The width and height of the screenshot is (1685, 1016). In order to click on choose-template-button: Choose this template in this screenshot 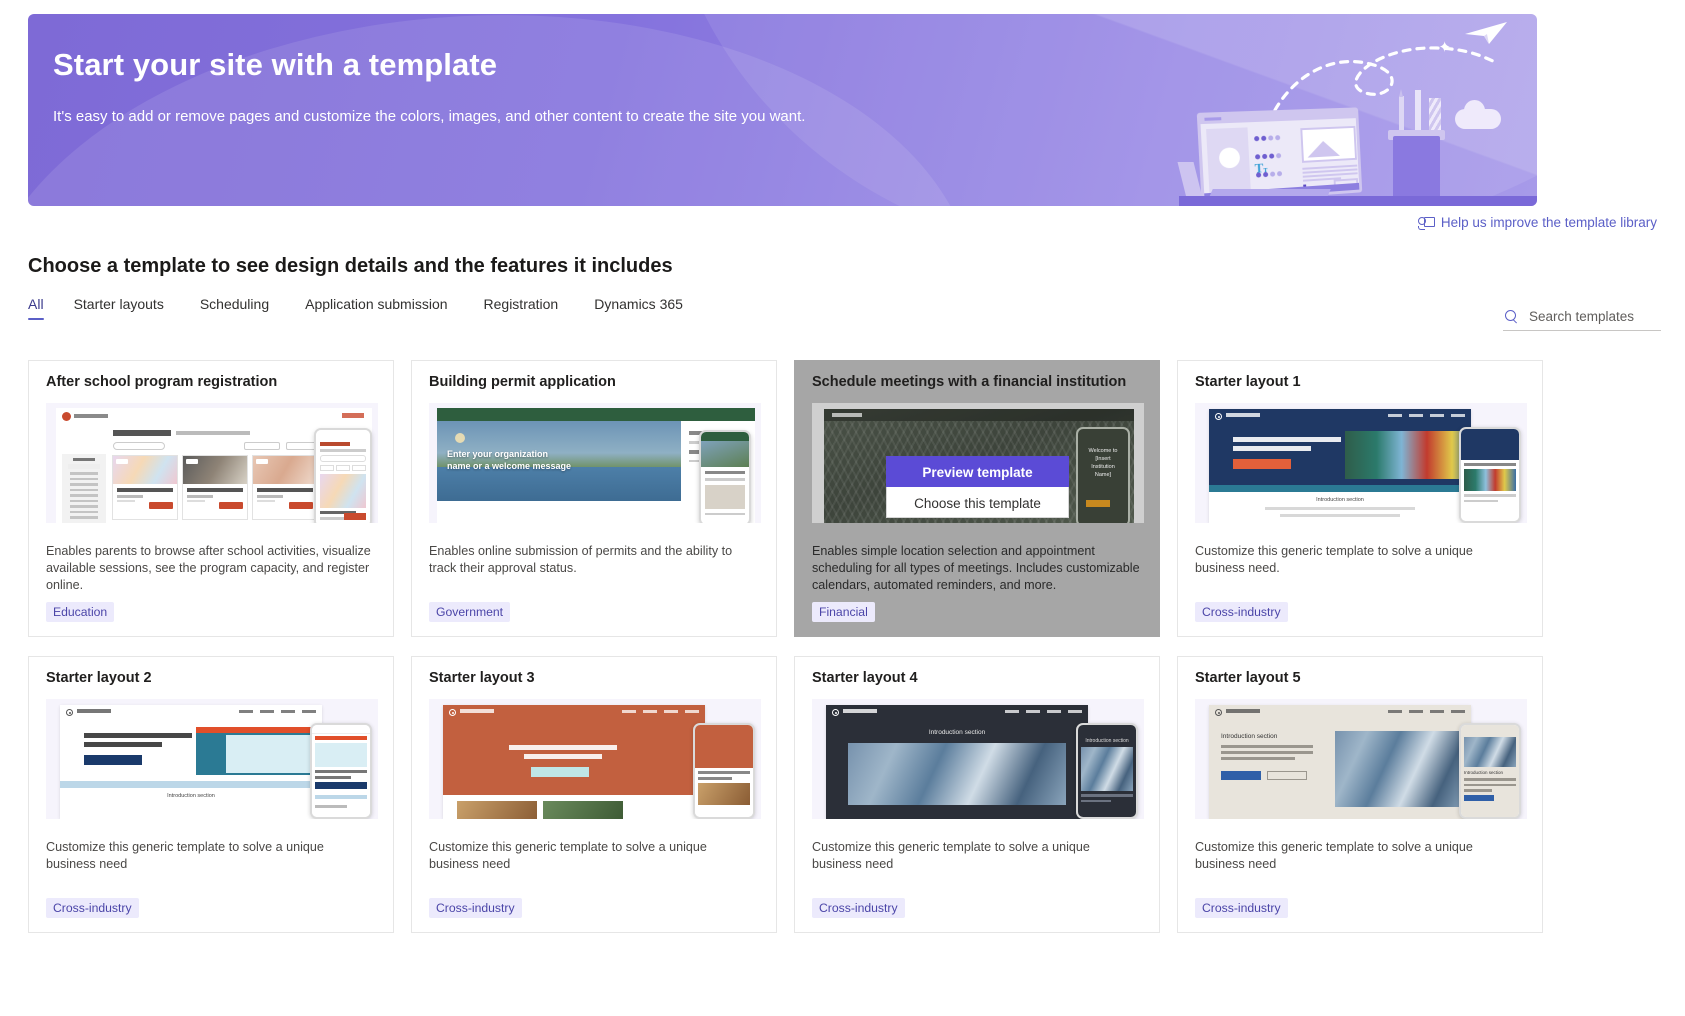, I will do `click(977, 502)`.